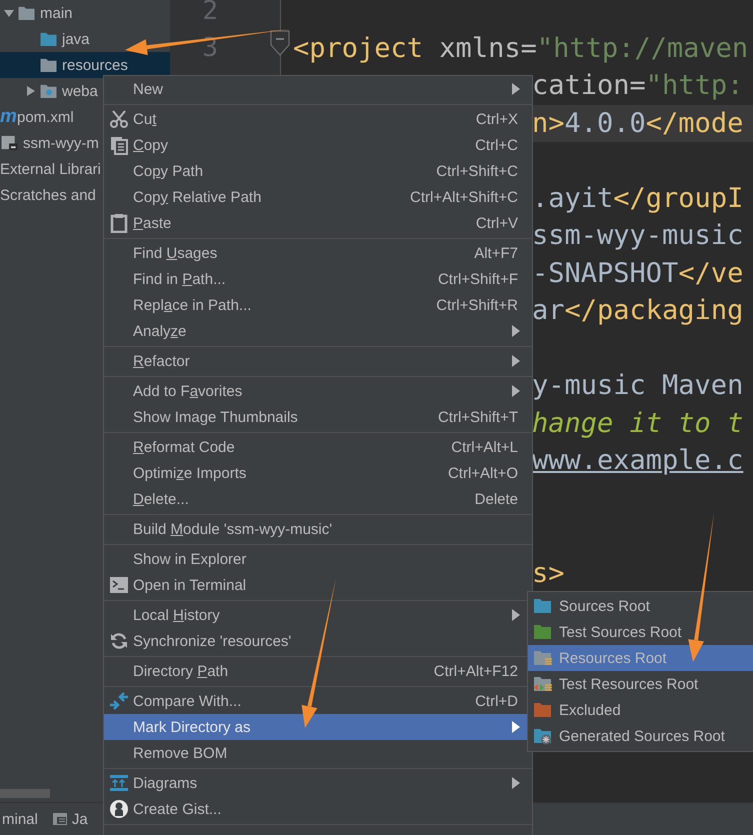 The image size is (753, 835). What do you see at coordinates (318, 447) in the screenshot?
I see `menu-item: Reformat Code Ctrl+Alt+L` at bounding box center [318, 447].